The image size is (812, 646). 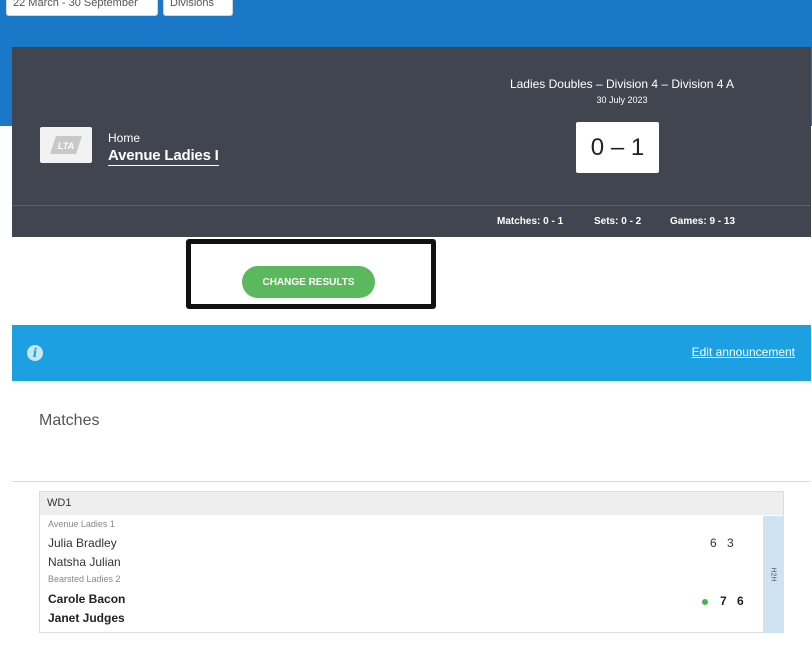 I want to click on summary-sets: Sets: 0 - 2, so click(x=618, y=221).